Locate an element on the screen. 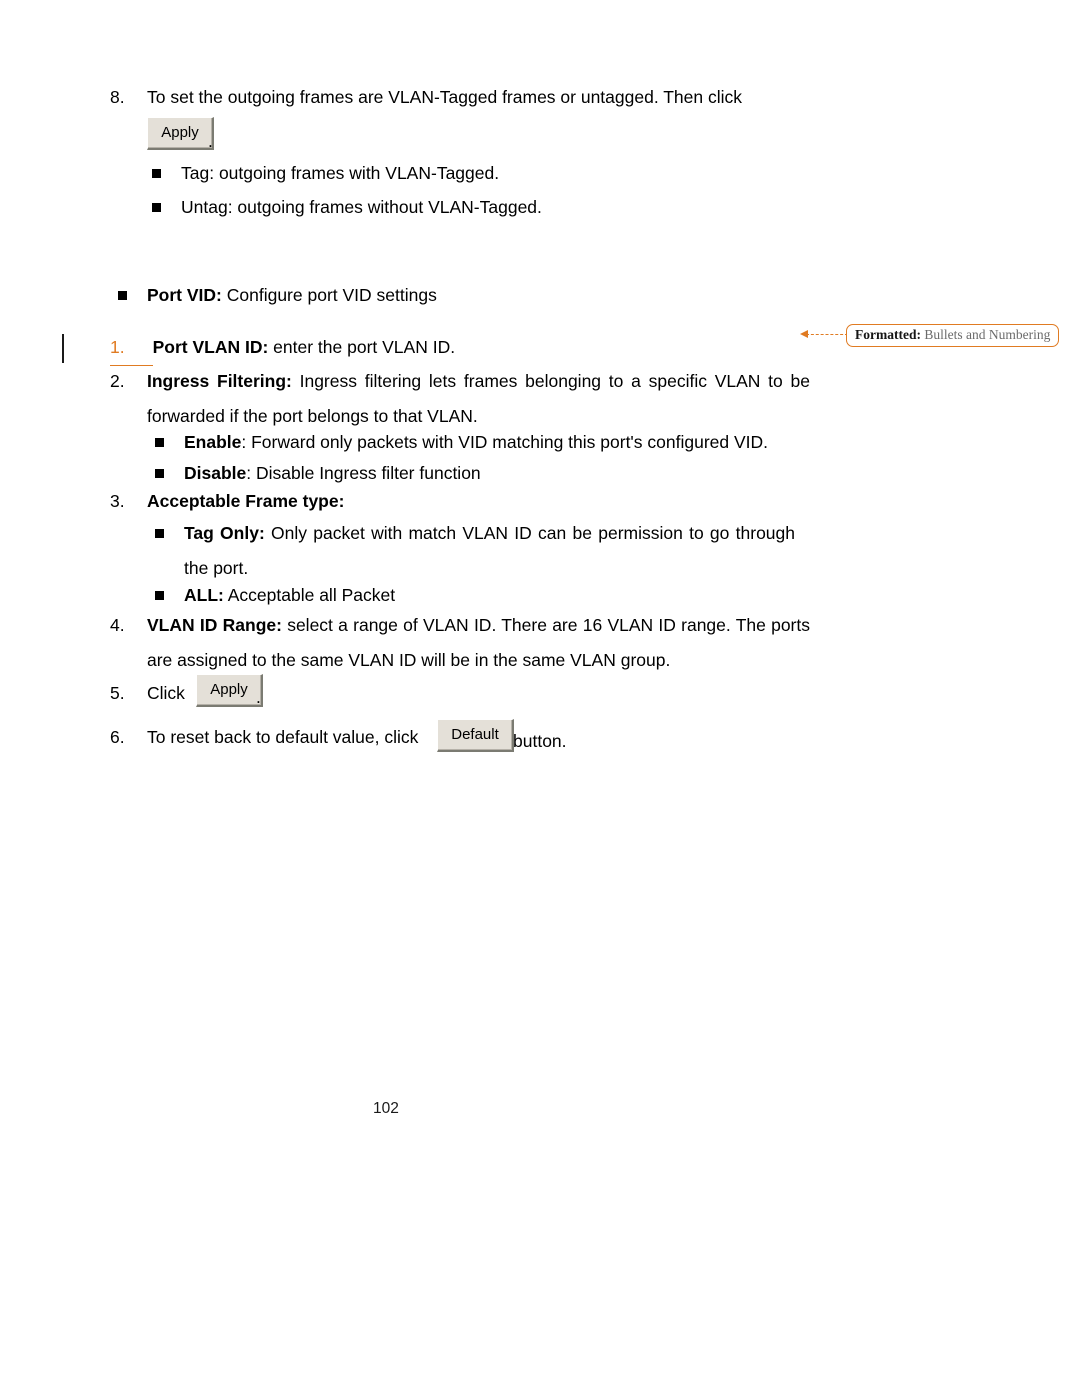 This screenshot has width=1080, height=1397. step-3-paragraph: 3. Acceptable Frame type: is located at coordinates (460, 501).